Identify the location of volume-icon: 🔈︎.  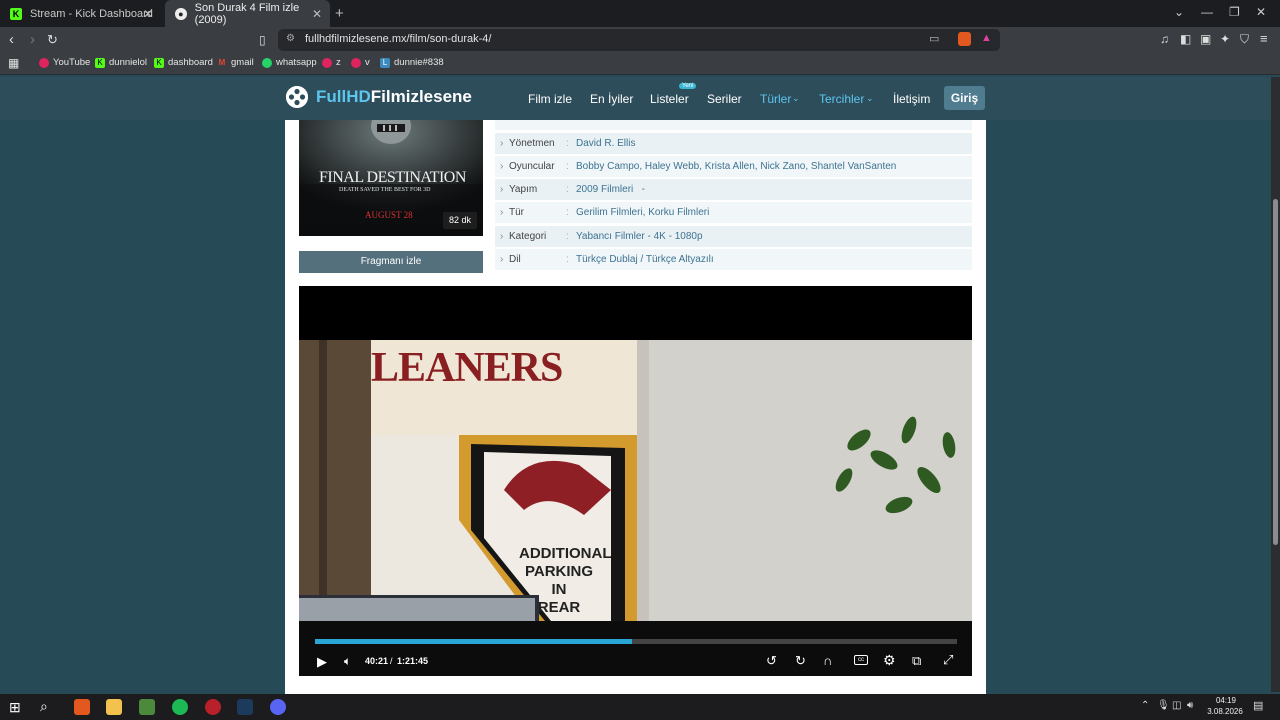
(347, 661).